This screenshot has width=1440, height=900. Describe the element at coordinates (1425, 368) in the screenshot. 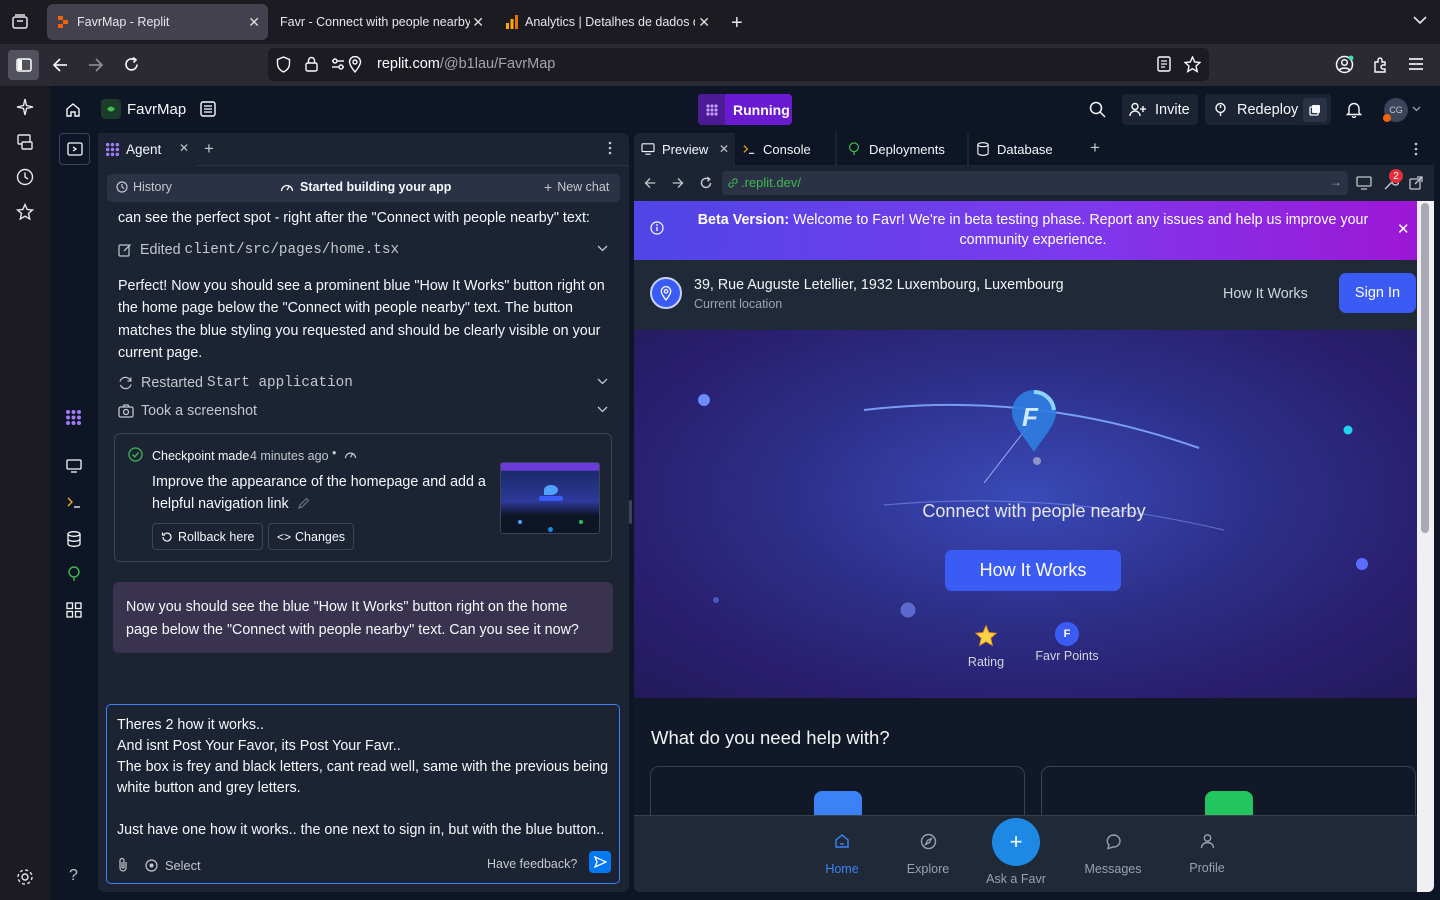

I see `scrollbar-thumb` at that location.